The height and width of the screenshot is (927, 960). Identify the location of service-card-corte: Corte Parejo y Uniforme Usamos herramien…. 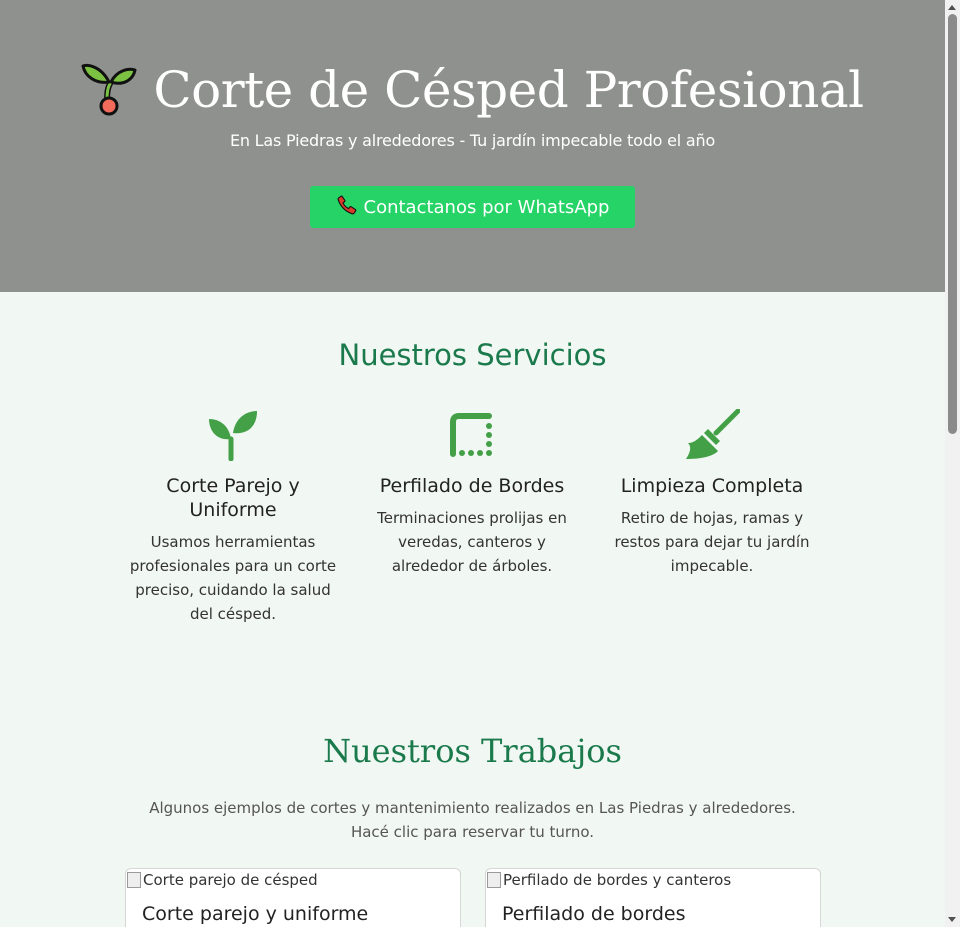
(233, 517).